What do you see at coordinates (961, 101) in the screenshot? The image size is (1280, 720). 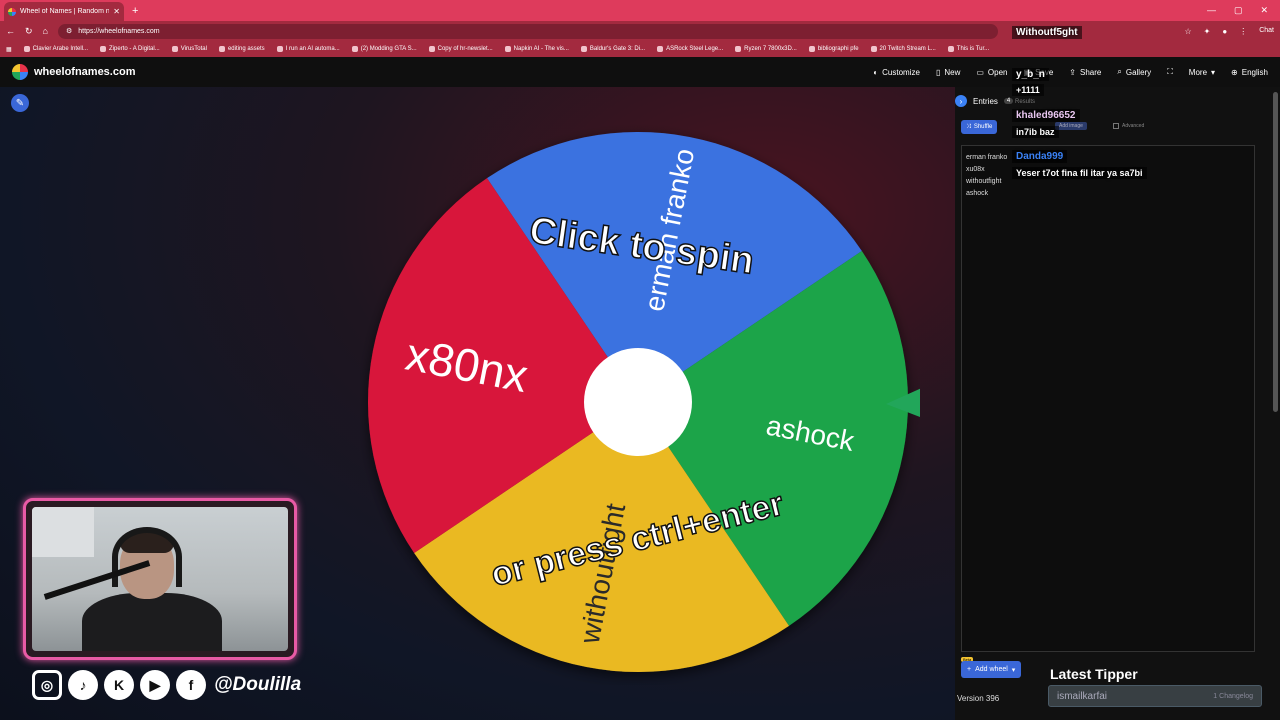 I see `collapse-panel-icon: ›` at bounding box center [961, 101].